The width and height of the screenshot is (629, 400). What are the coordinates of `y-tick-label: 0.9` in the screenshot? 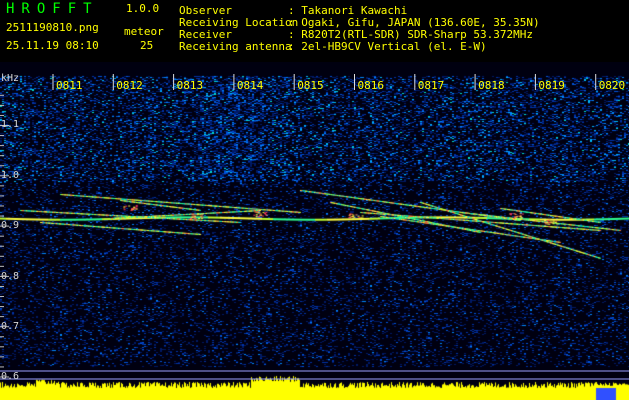 It's located at (10, 225).